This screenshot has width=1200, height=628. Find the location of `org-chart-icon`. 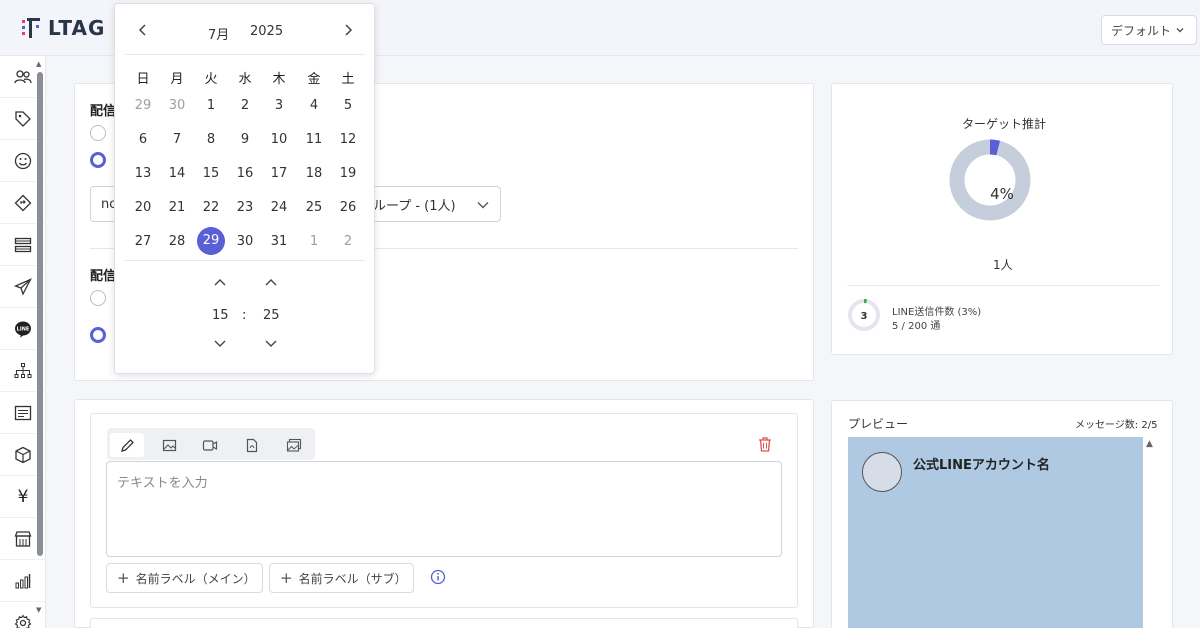

org-chart-icon is located at coordinates (23, 370).